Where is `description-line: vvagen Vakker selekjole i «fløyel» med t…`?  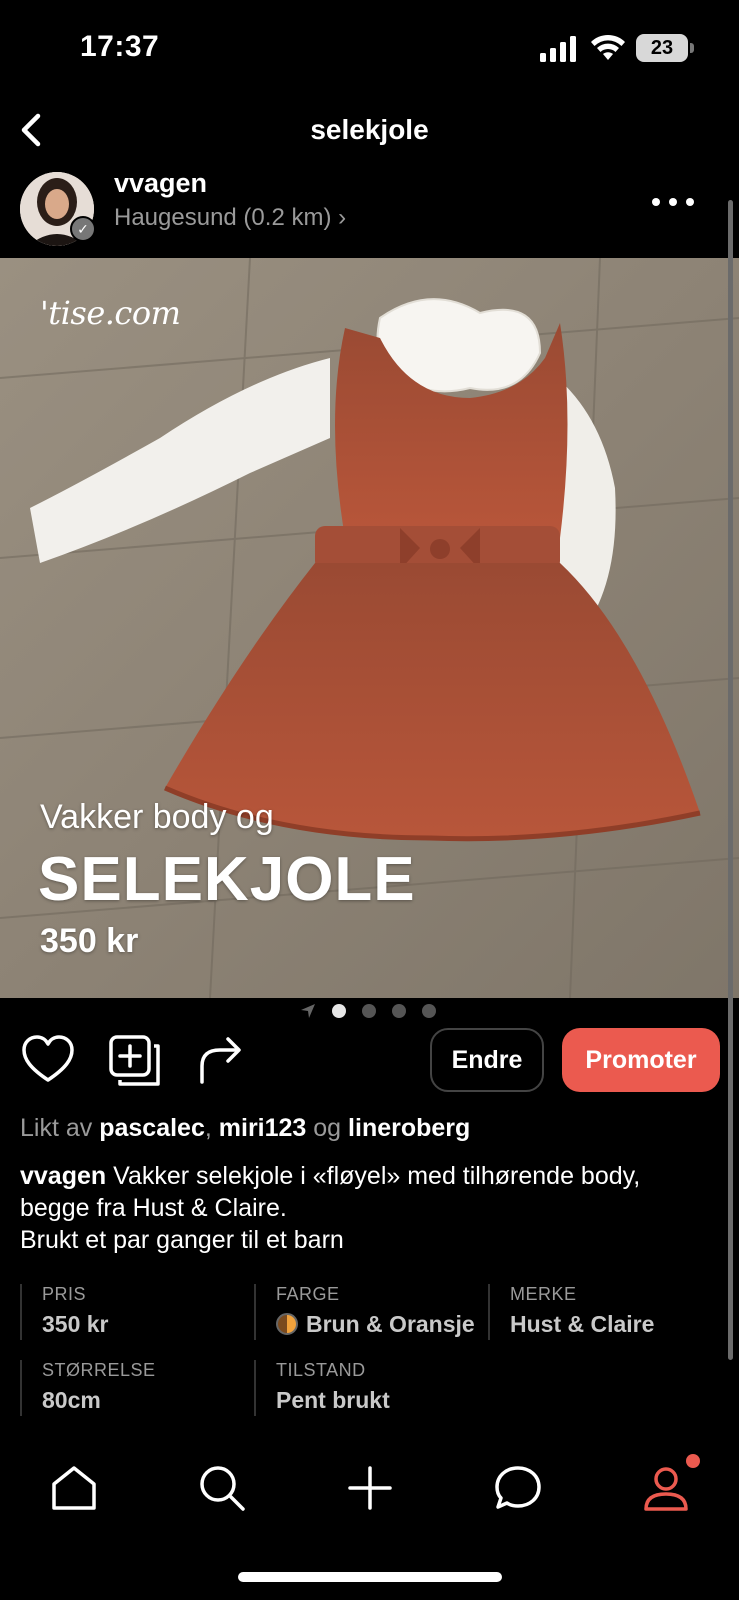 description-line: vvagen Vakker selekjole i «fløyel» med t… is located at coordinates (375, 1176).